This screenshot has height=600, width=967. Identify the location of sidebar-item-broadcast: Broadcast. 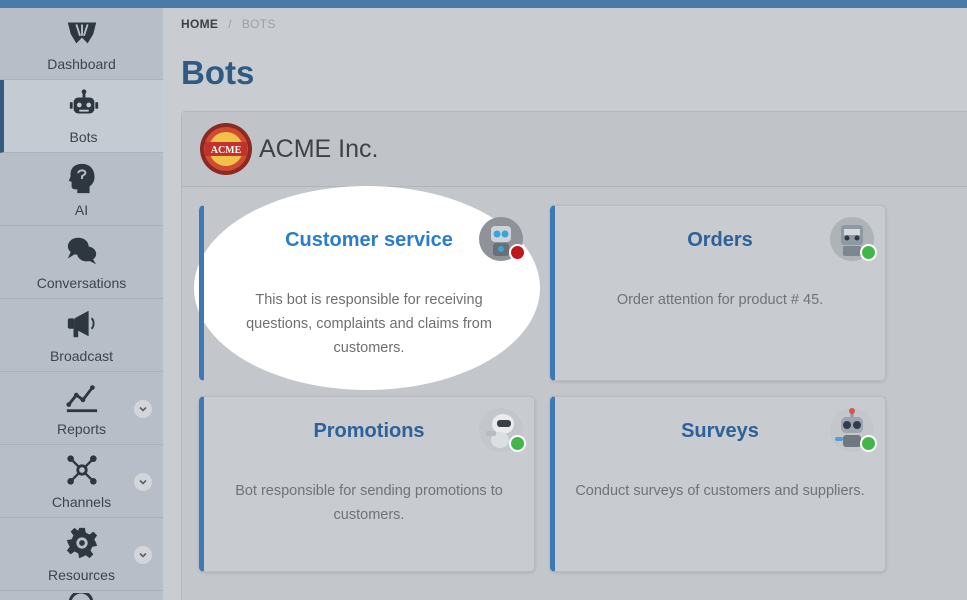
(81, 335).